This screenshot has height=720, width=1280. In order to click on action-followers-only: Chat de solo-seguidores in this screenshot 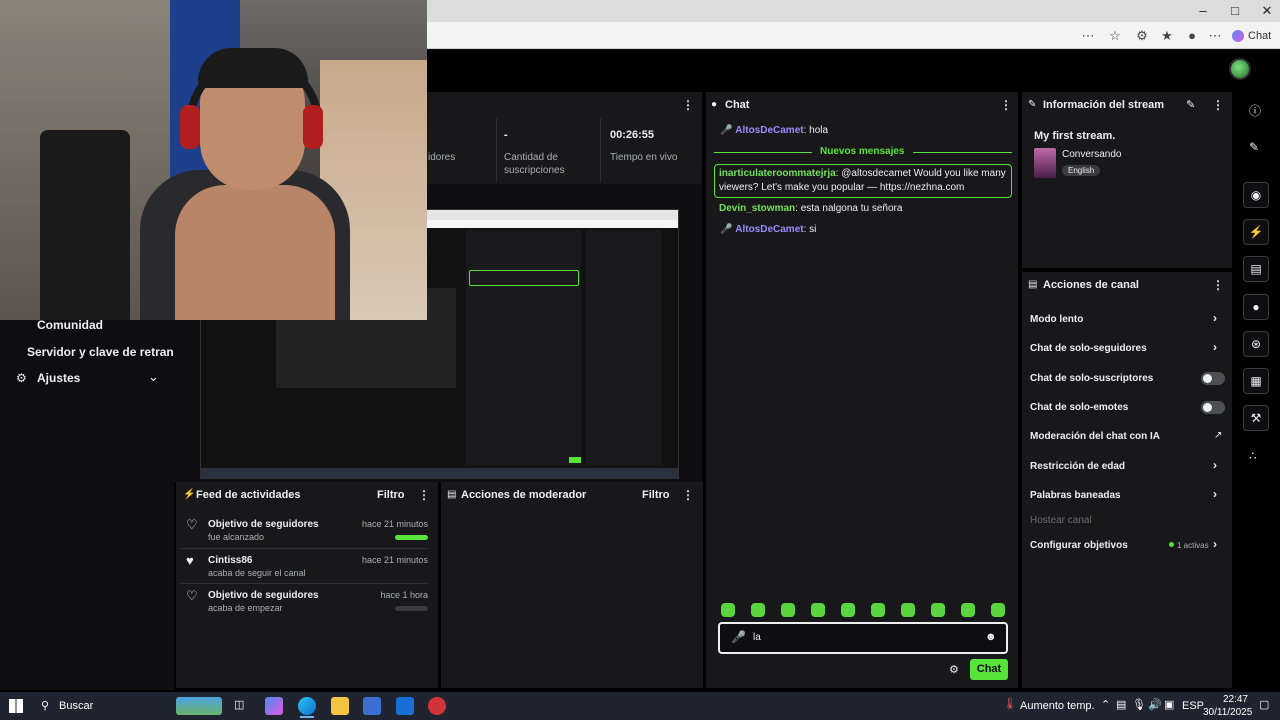, I will do `click(1088, 348)`.